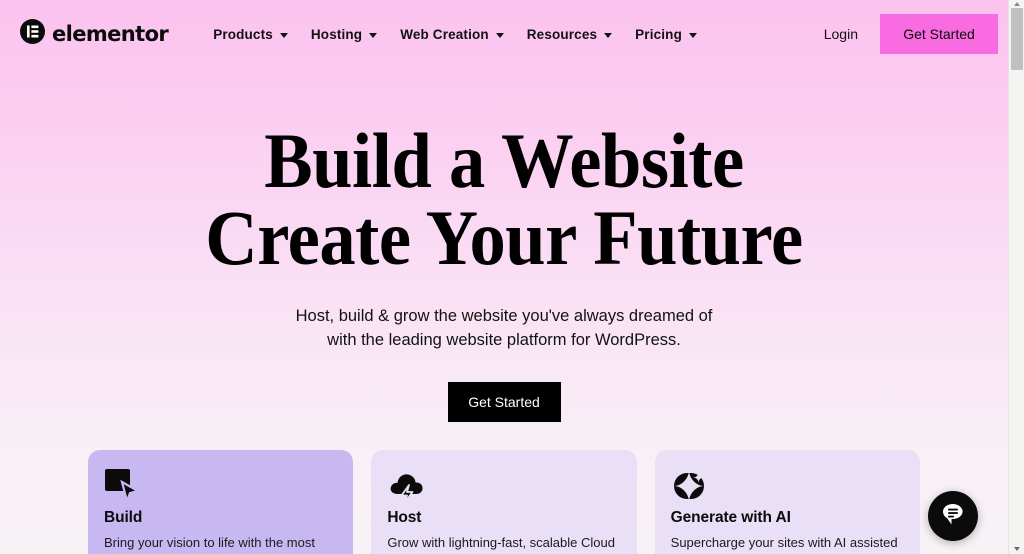  I want to click on scroll-up-arrow-icon, so click(1017, 4).